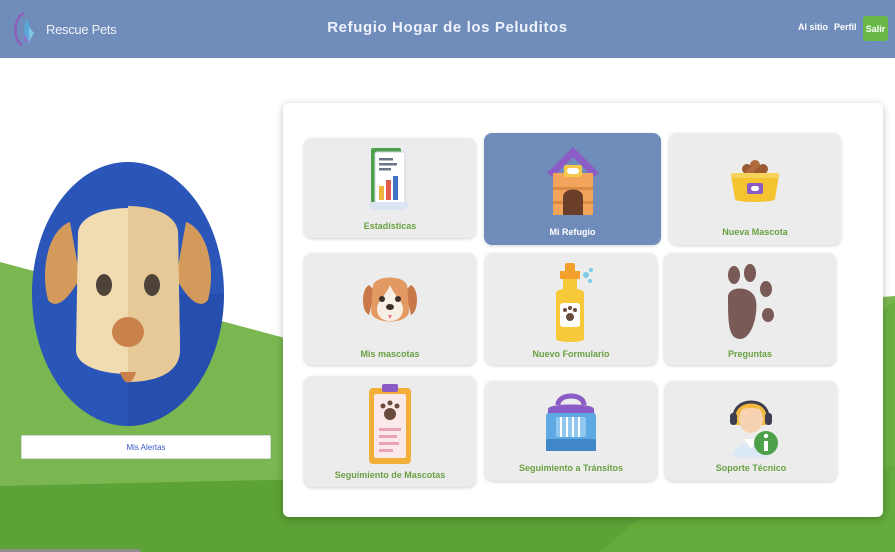 The image size is (895, 552). What do you see at coordinates (571, 354) in the screenshot?
I see `menu-card-label: Nuevo Formulario` at bounding box center [571, 354].